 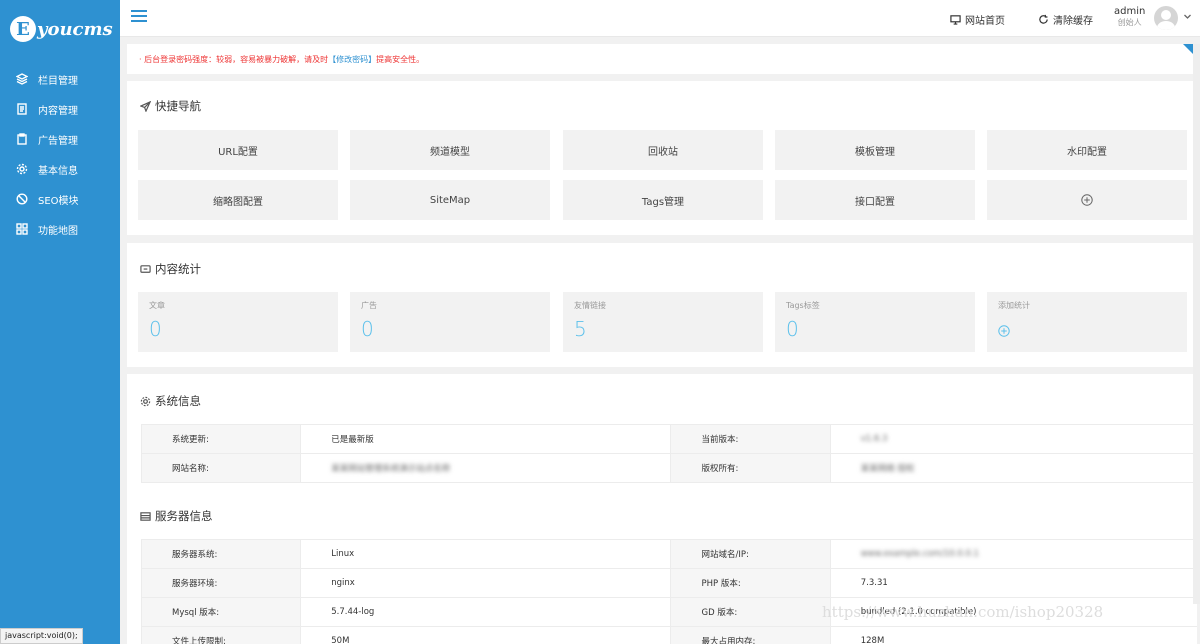 I want to click on quick-nav-title: 快捷导航, so click(x=170, y=106).